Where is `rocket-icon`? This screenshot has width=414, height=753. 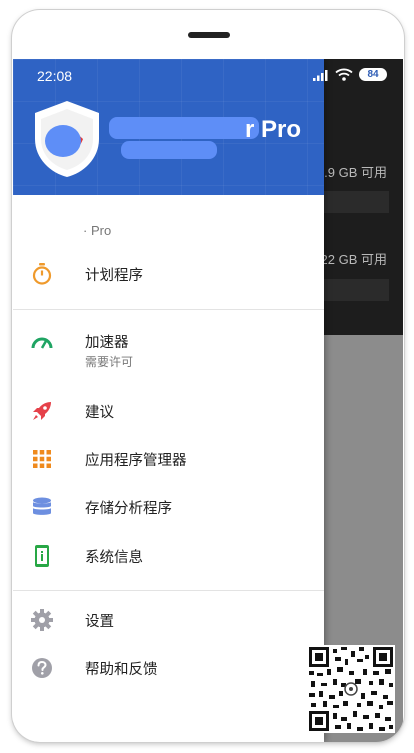
rocket-icon is located at coordinates (42, 411).